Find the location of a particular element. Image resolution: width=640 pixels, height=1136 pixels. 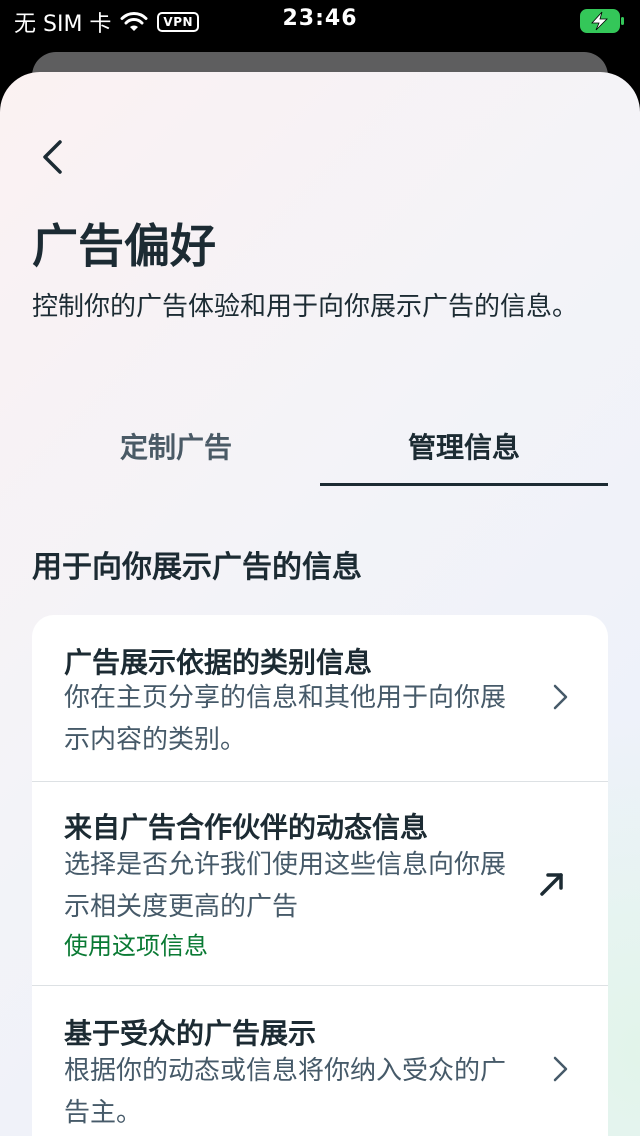

battery-charging-icon is located at coordinates (602, 21).